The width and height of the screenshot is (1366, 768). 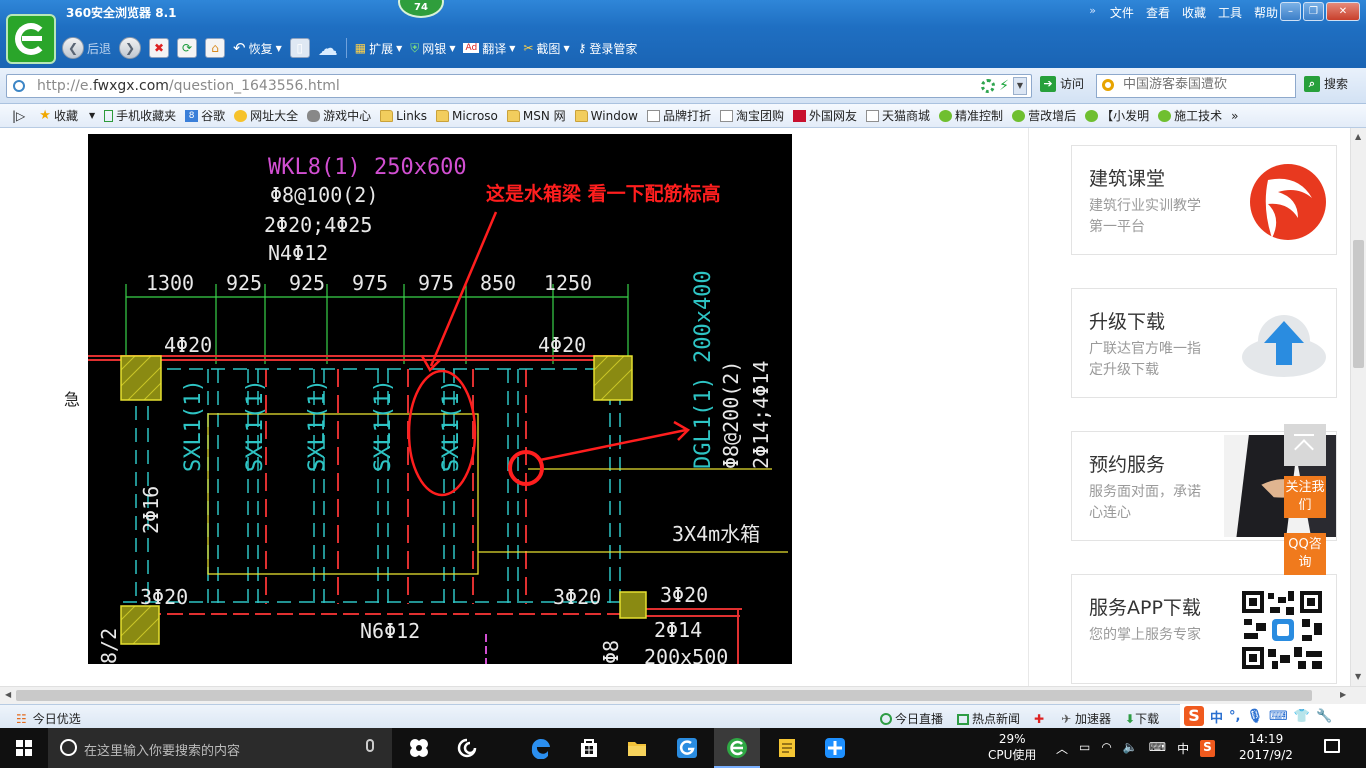 I want to click on stop-icon: ✖, so click(x=159, y=48).